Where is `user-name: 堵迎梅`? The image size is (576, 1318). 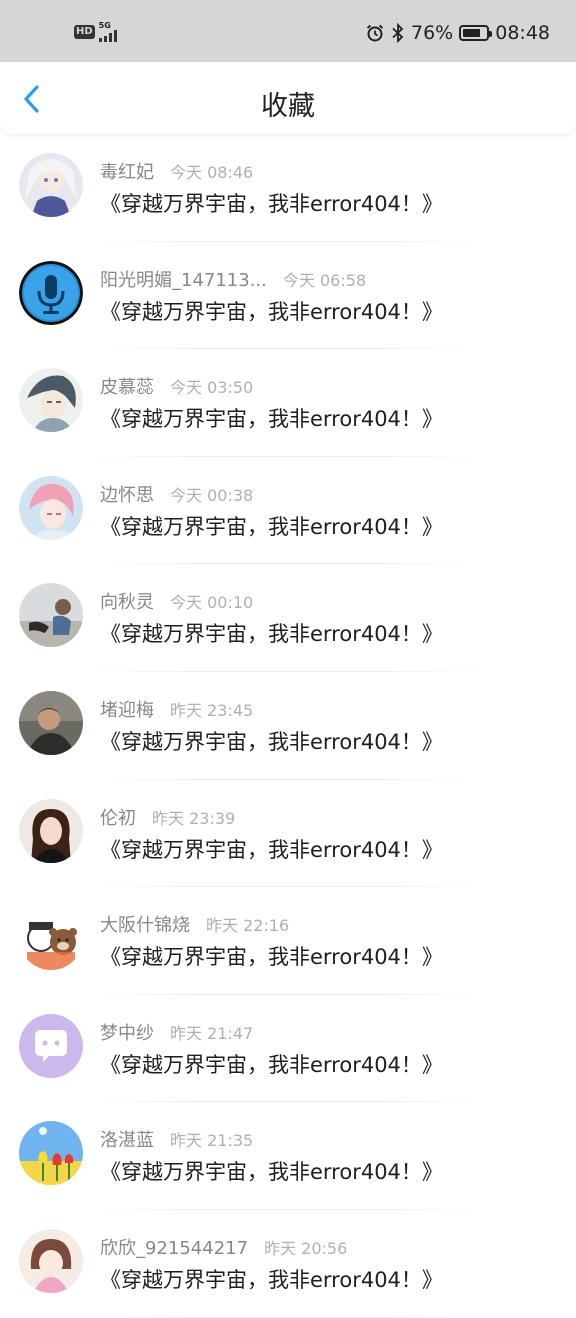
user-name: 堵迎梅 is located at coordinates (127, 709).